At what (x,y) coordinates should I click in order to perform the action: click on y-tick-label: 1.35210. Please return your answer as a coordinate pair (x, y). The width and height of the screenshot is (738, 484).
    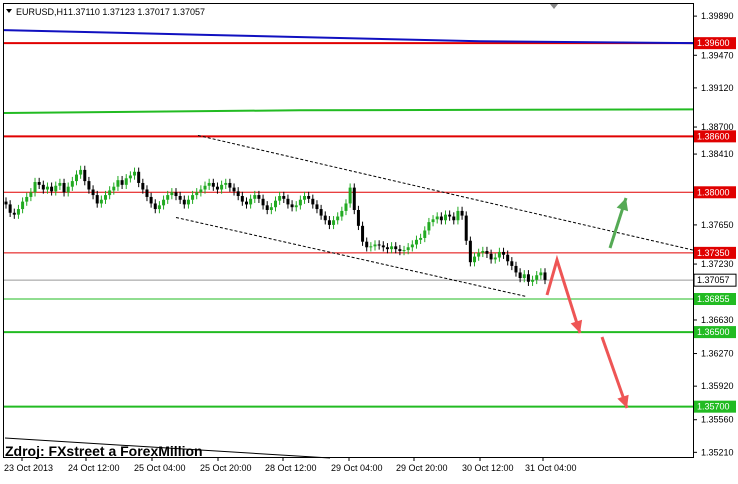
    Looking at the image, I should click on (717, 452).